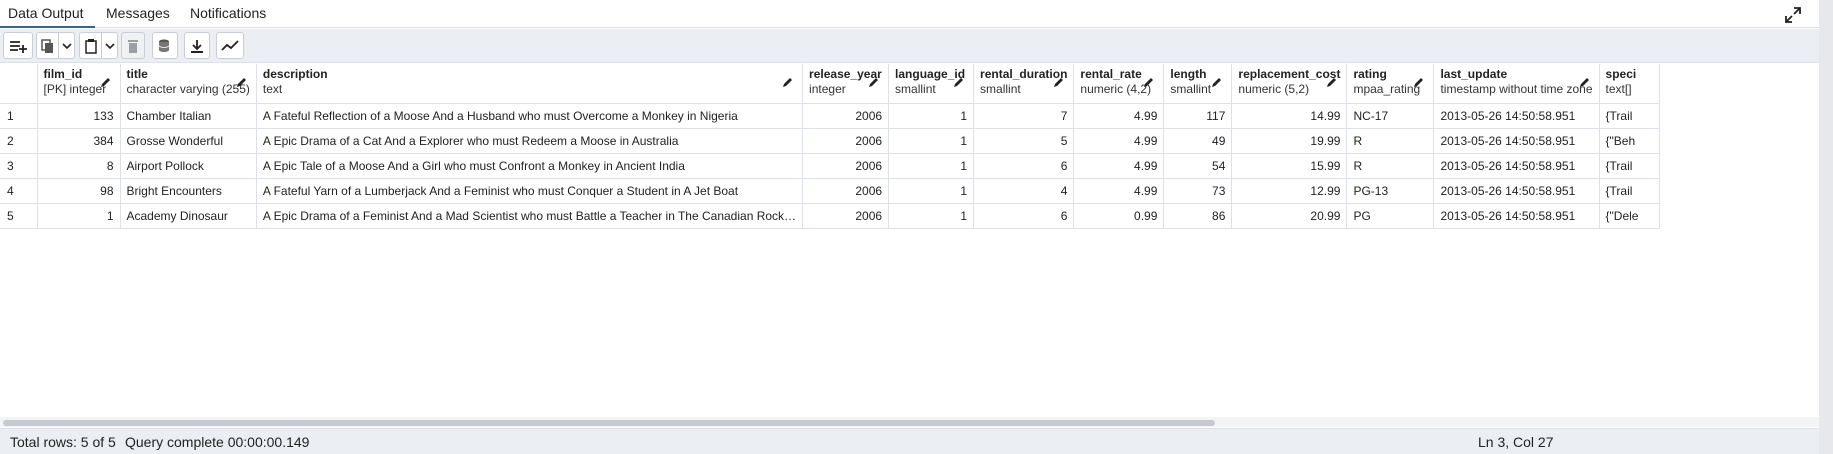 The width and height of the screenshot is (1833, 454). I want to click on save-data-button, so click(165, 45).